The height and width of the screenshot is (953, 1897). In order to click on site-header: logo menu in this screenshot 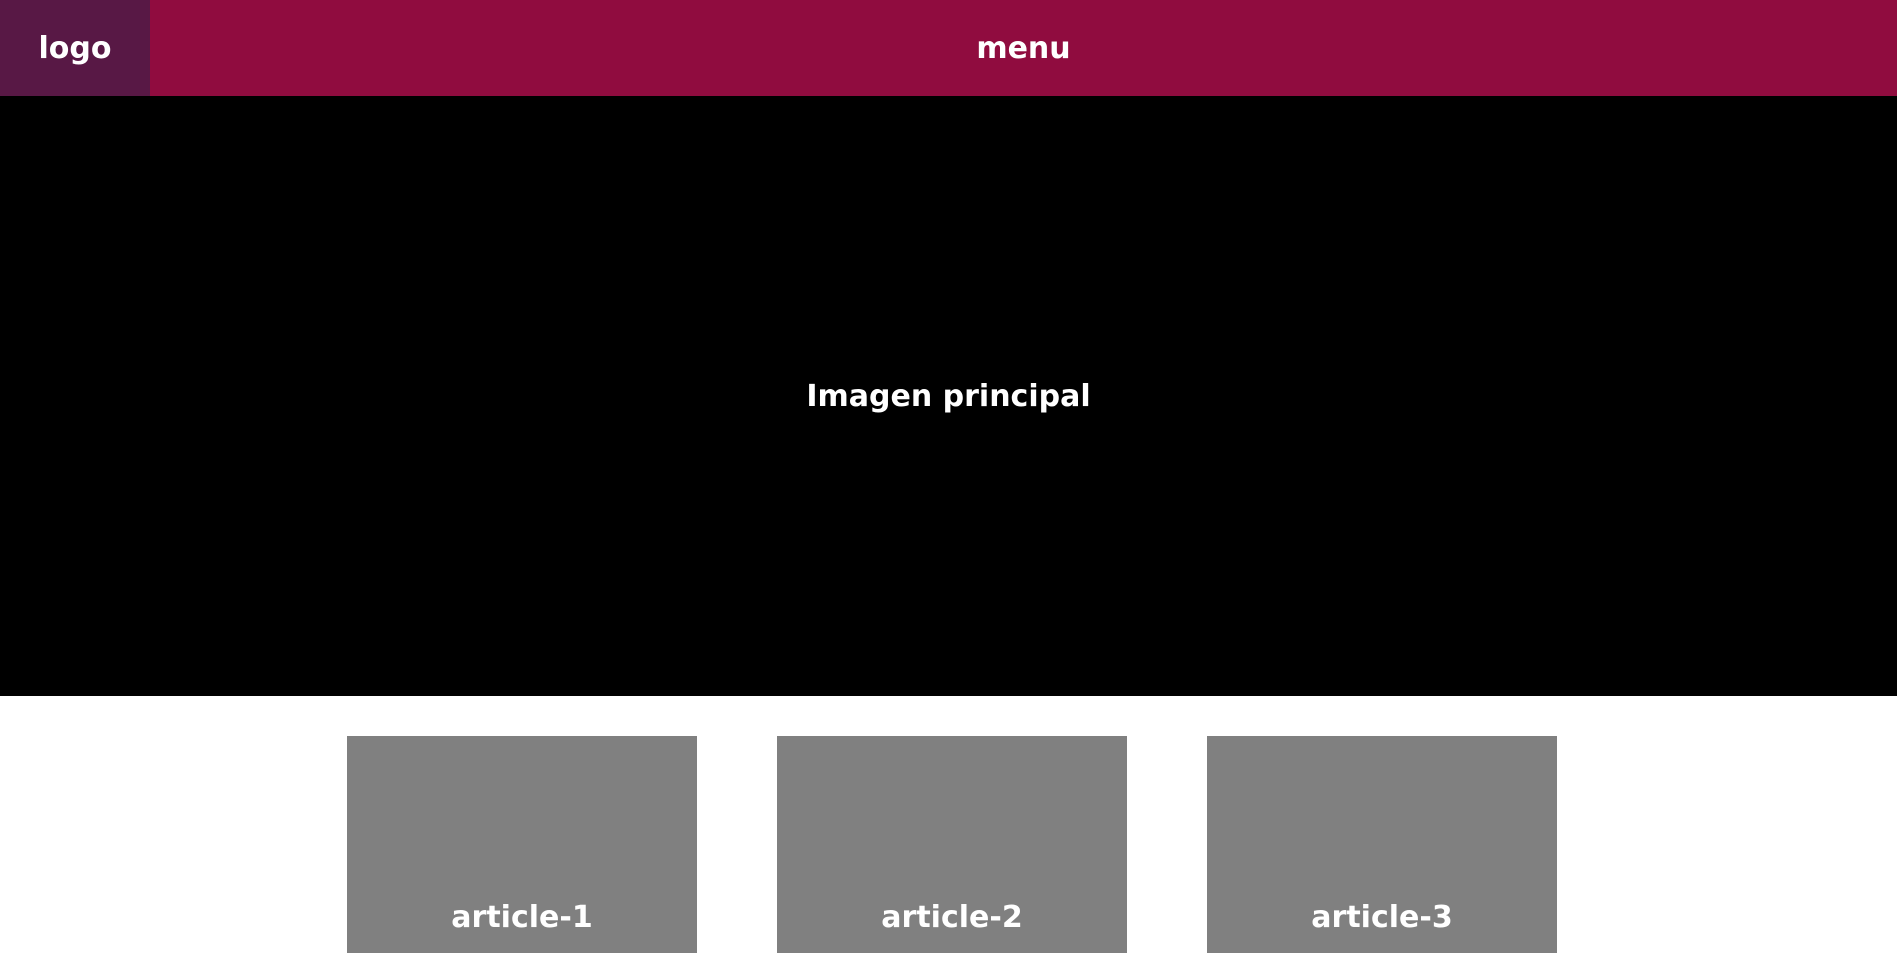, I will do `click(948, 48)`.